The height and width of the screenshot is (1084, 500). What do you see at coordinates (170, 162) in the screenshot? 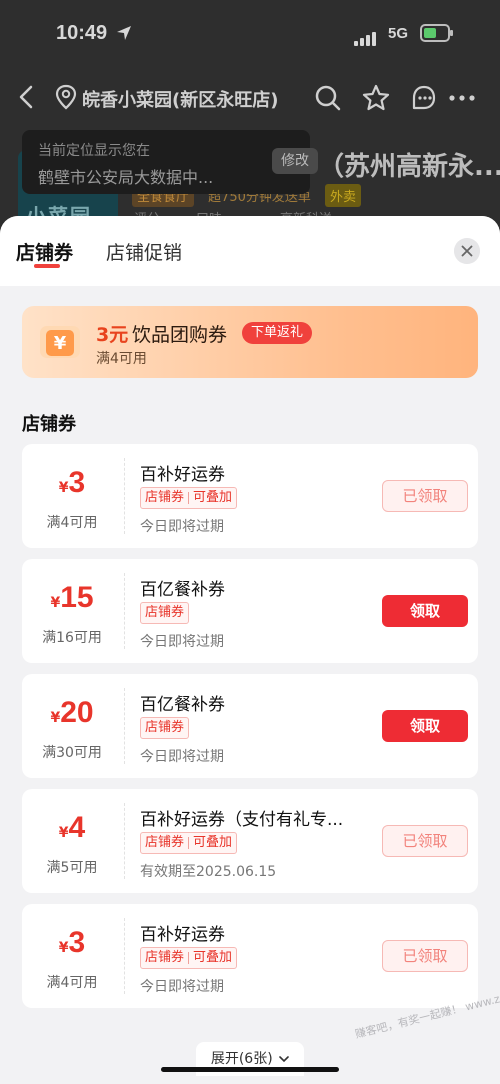
I see `location-tooltip: 当前定位显示您在 鹤壁市公安局大数据中... 修改` at bounding box center [170, 162].